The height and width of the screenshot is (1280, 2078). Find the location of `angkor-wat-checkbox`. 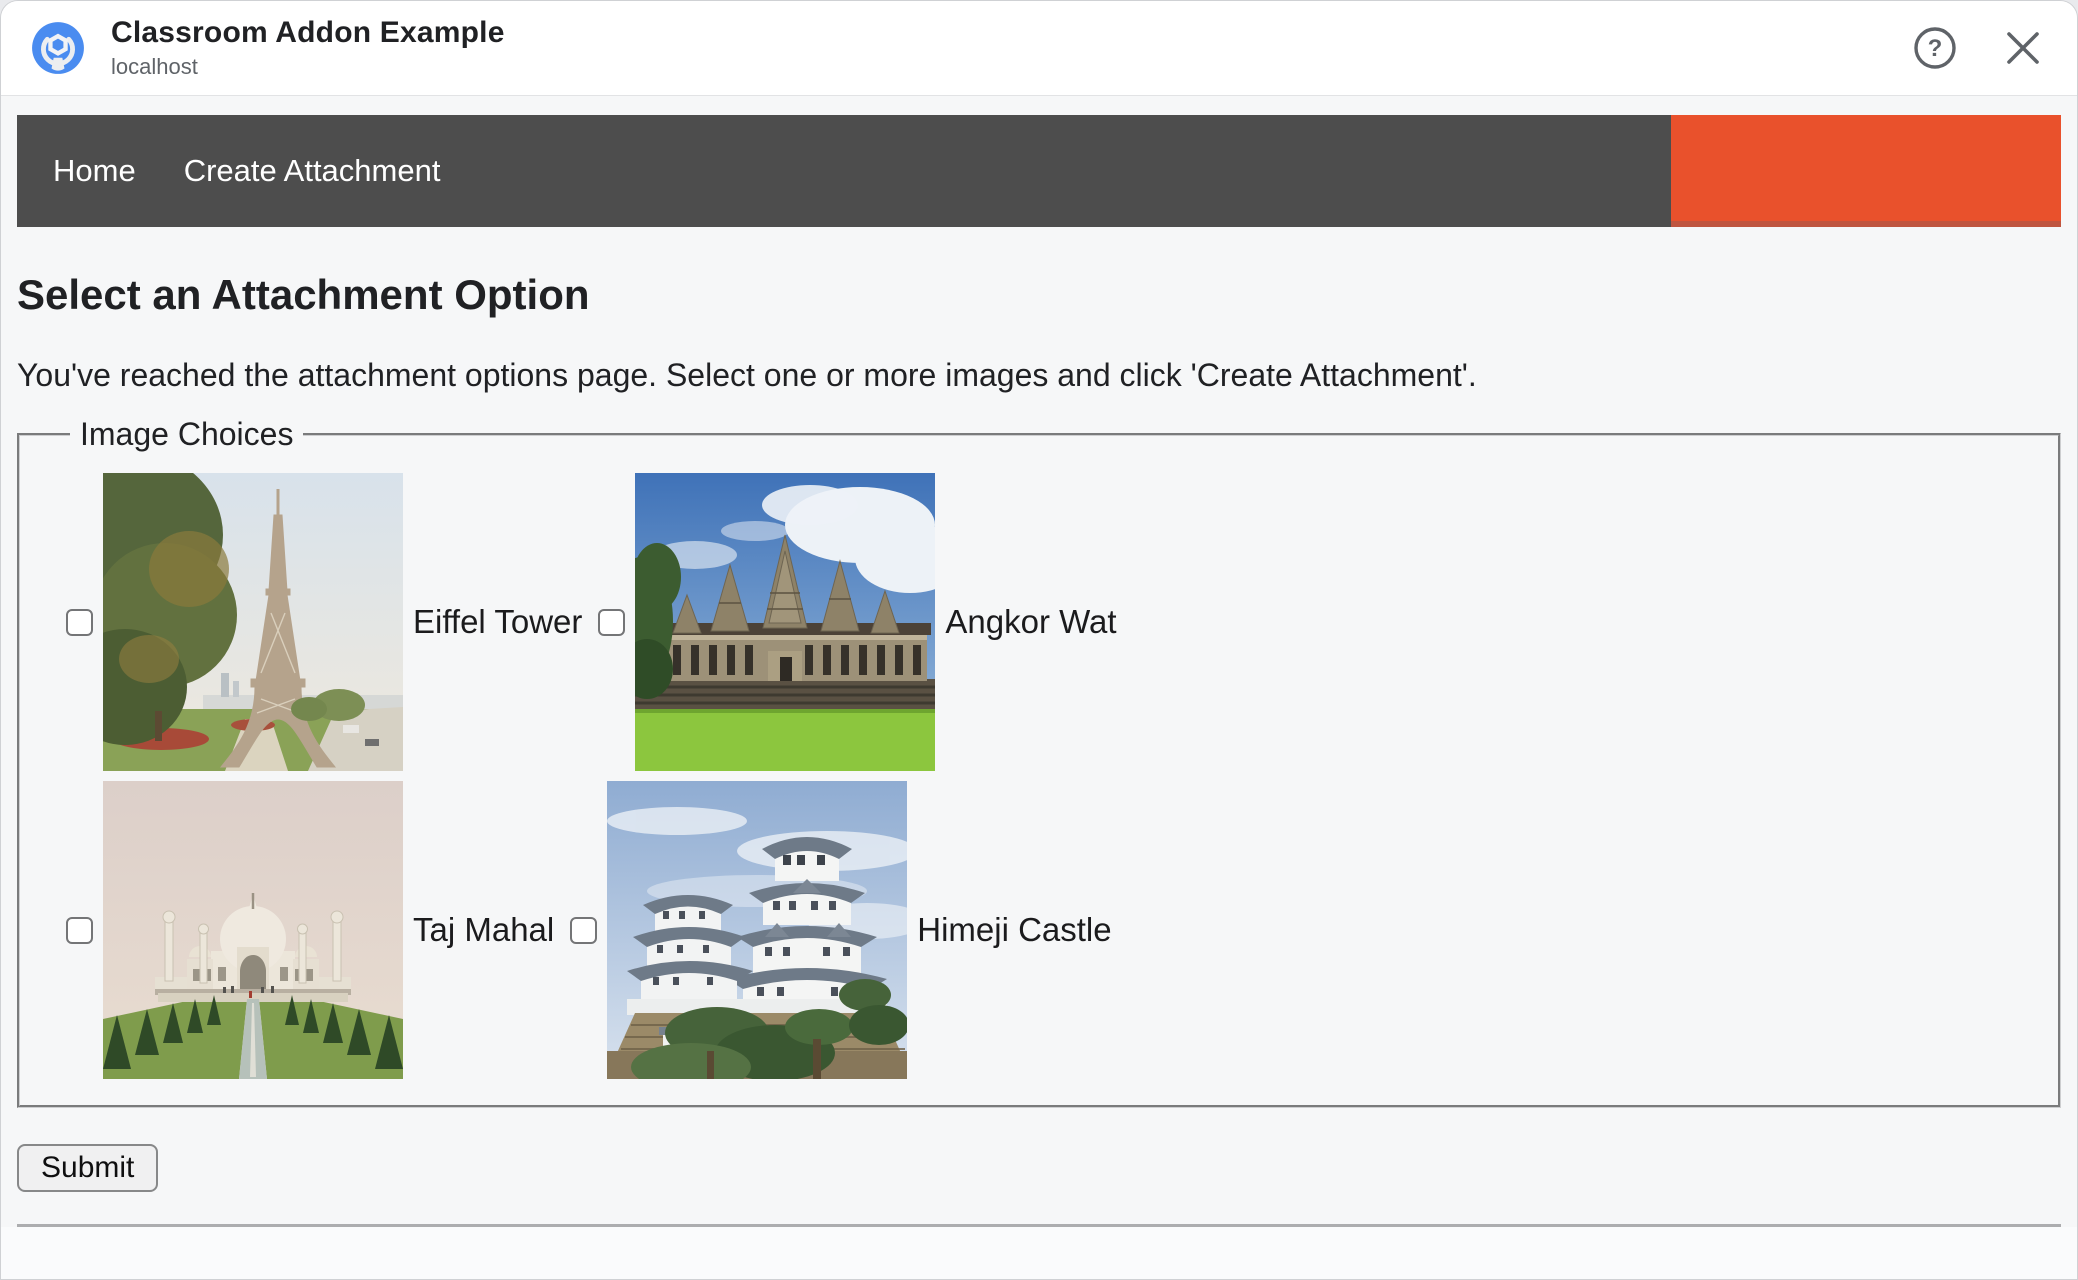

angkor-wat-checkbox is located at coordinates (612, 622).